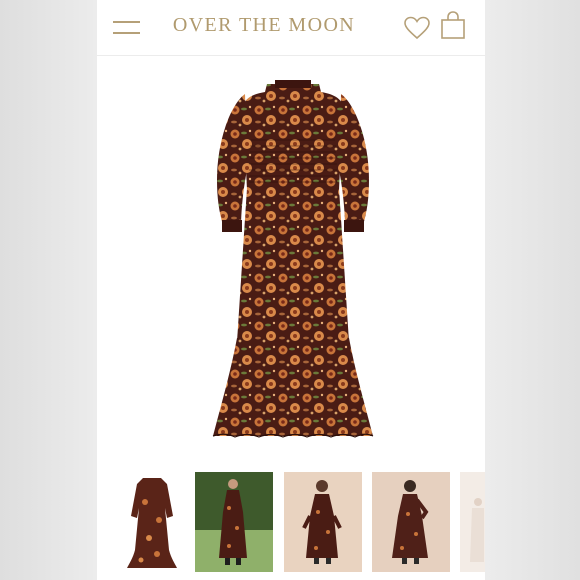  What do you see at coordinates (453, 25) in the screenshot?
I see `shopping-bag-icon` at bounding box center [453, 25].